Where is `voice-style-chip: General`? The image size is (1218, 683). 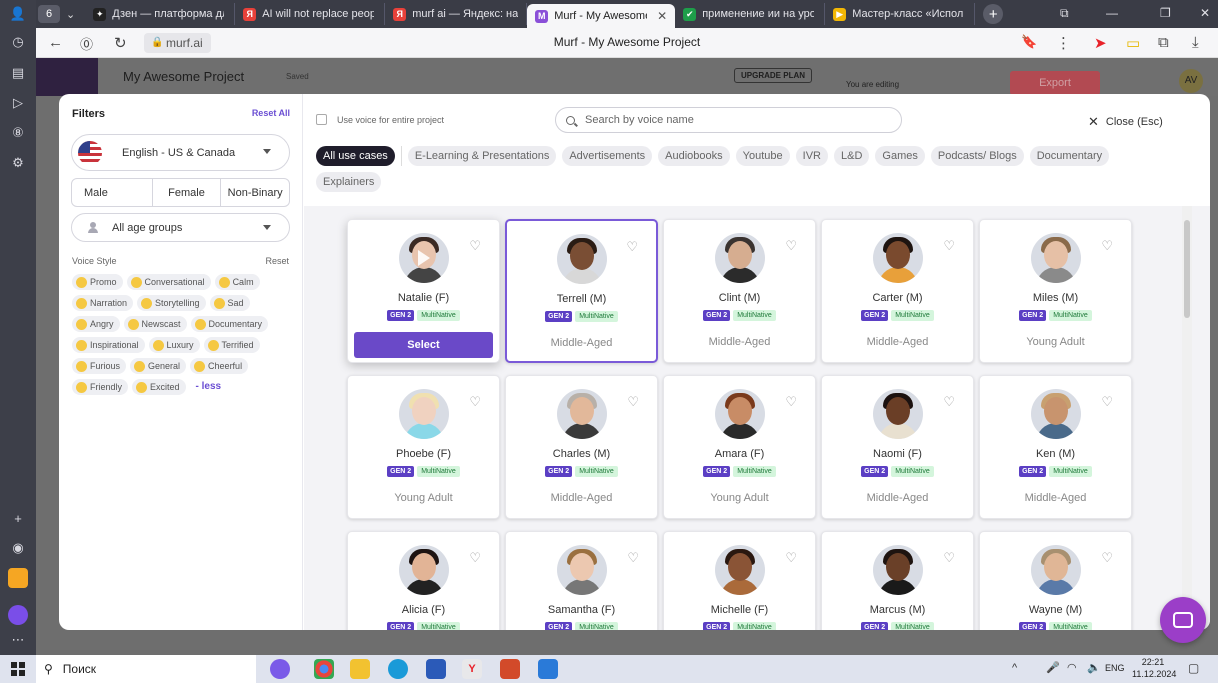
voice-style-chip: General is located at coordinates (158, 366).